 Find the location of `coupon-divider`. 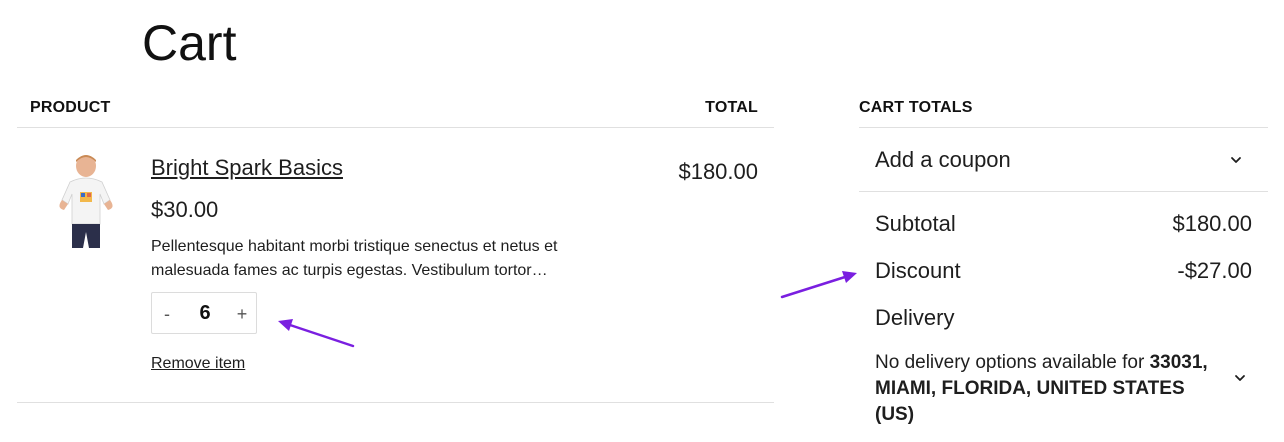

coupon-divider is located at coordinates (1063, 191).